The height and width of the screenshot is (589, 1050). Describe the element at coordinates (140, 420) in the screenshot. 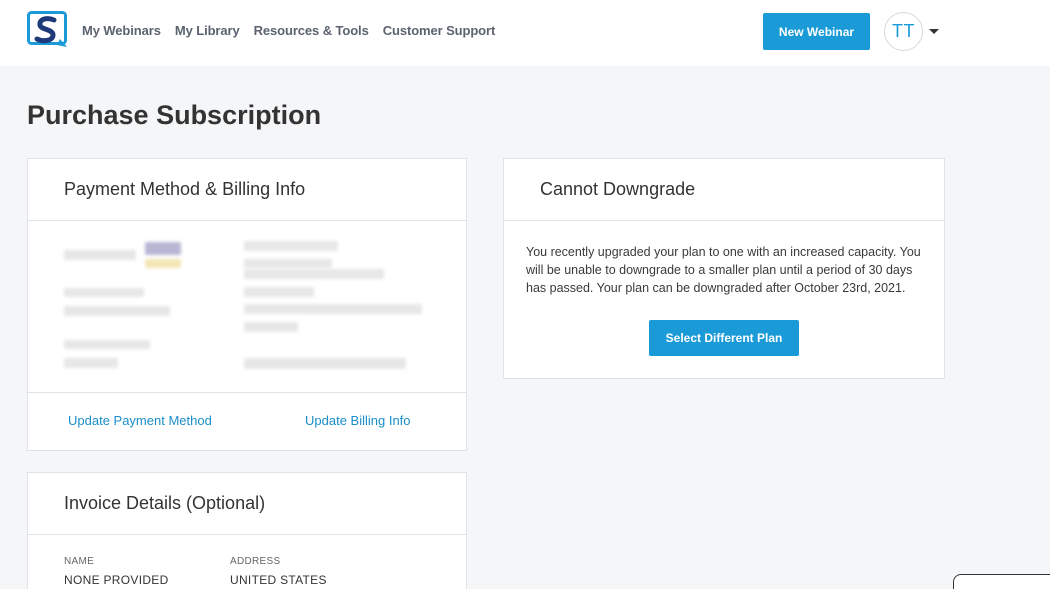

I see `update-payment-method-link: Update Payment Method` at that location.